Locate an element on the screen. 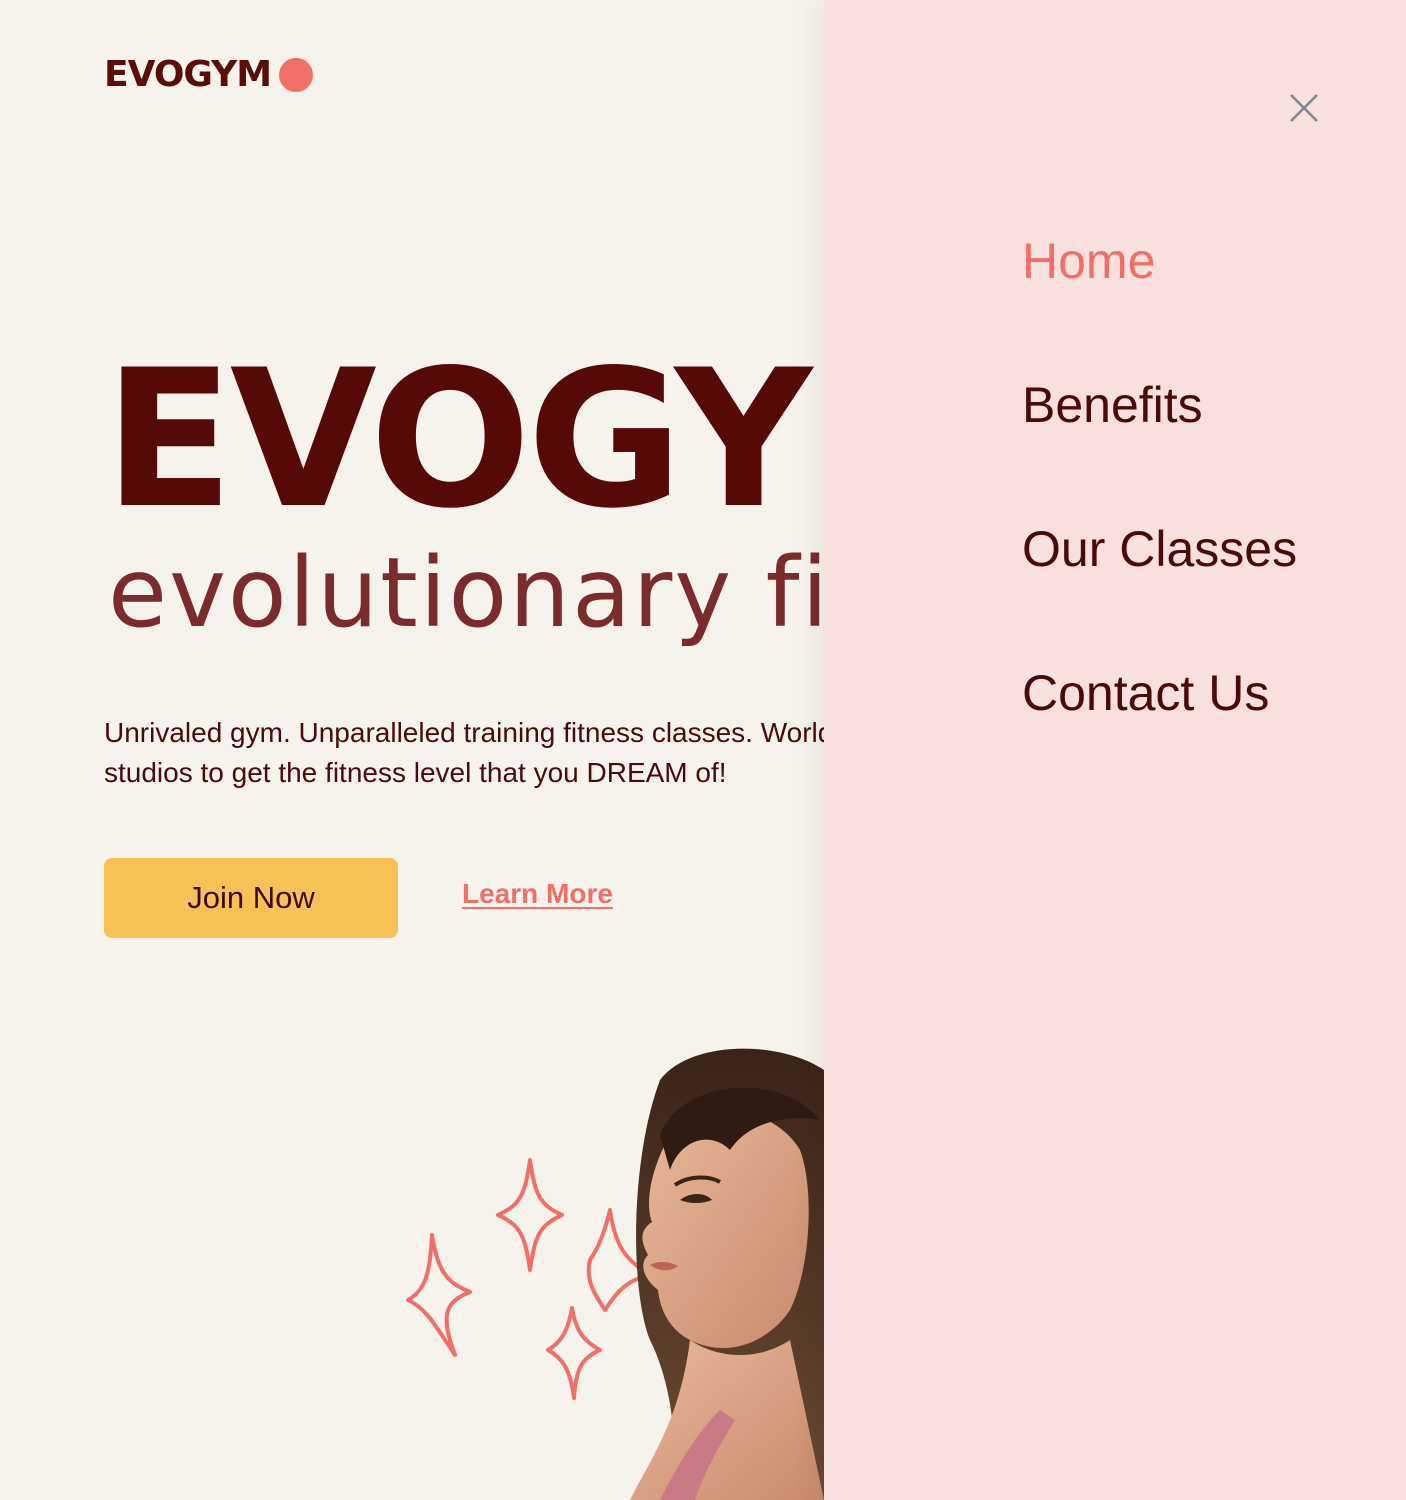 The image size is (1406, 1500). close-icon is located at coordinates (1304, 108).